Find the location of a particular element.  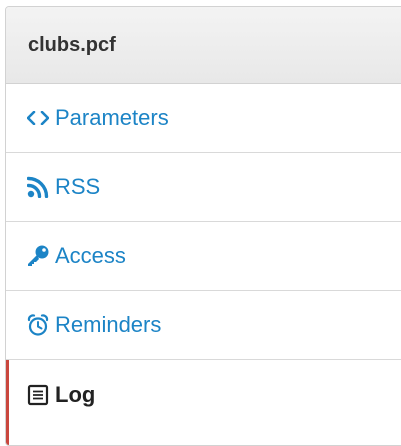

code-icon is located at coordinates (38, 118).